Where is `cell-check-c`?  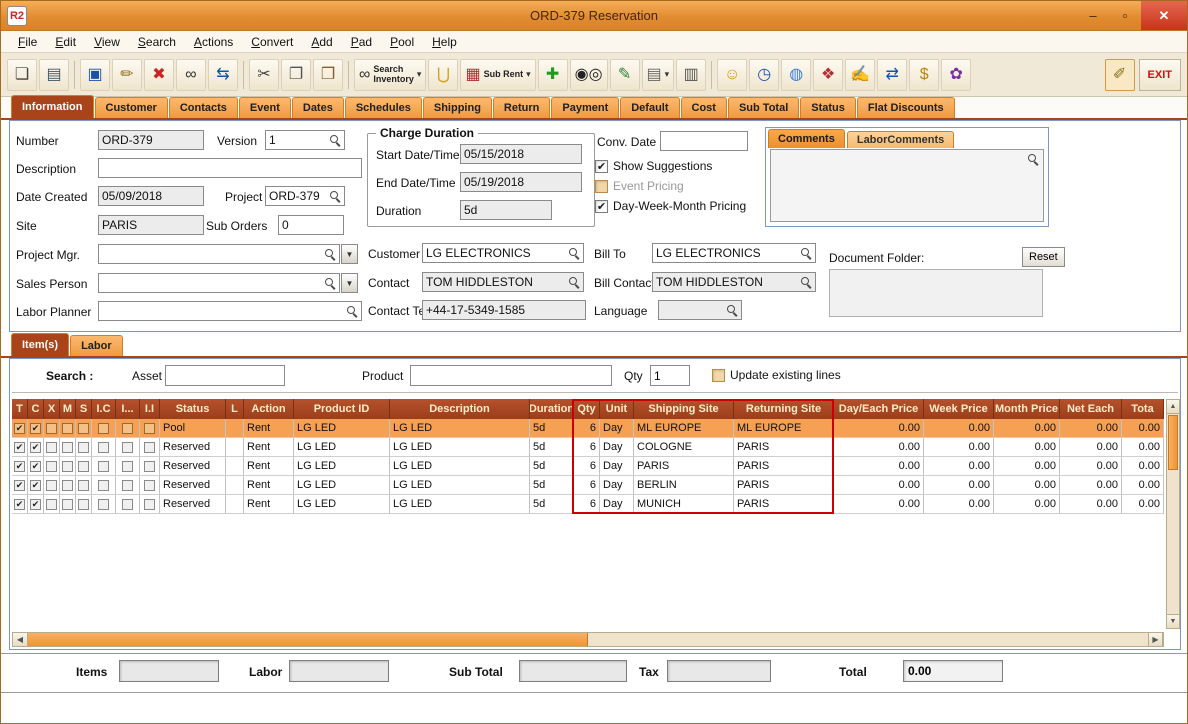
cell-check-c is located at coordinates (36, 485).